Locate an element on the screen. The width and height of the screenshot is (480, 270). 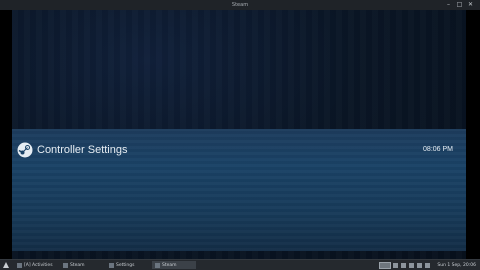
network-icon is located at coordinates (396, 265).